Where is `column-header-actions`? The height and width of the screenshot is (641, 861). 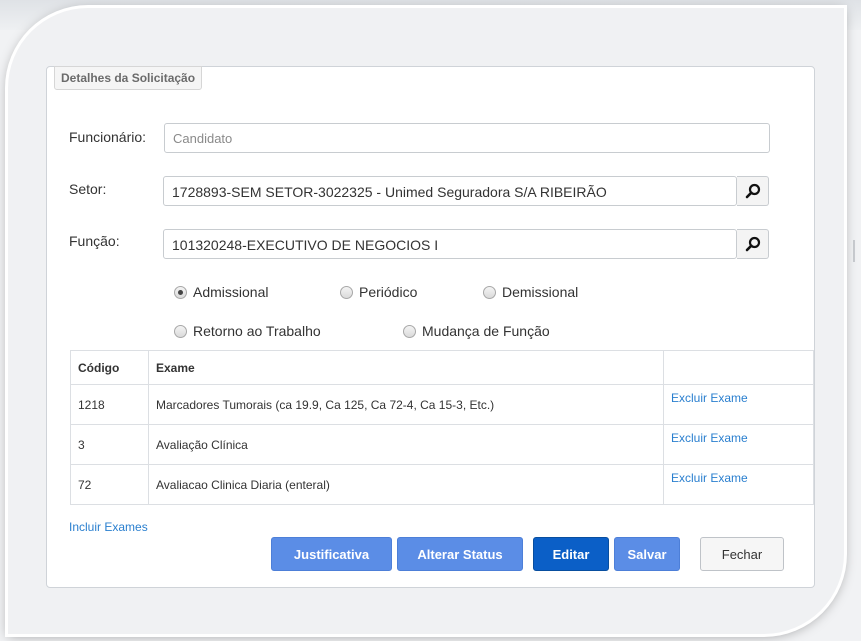 column-header-actions is located at coordinates (738, 367).